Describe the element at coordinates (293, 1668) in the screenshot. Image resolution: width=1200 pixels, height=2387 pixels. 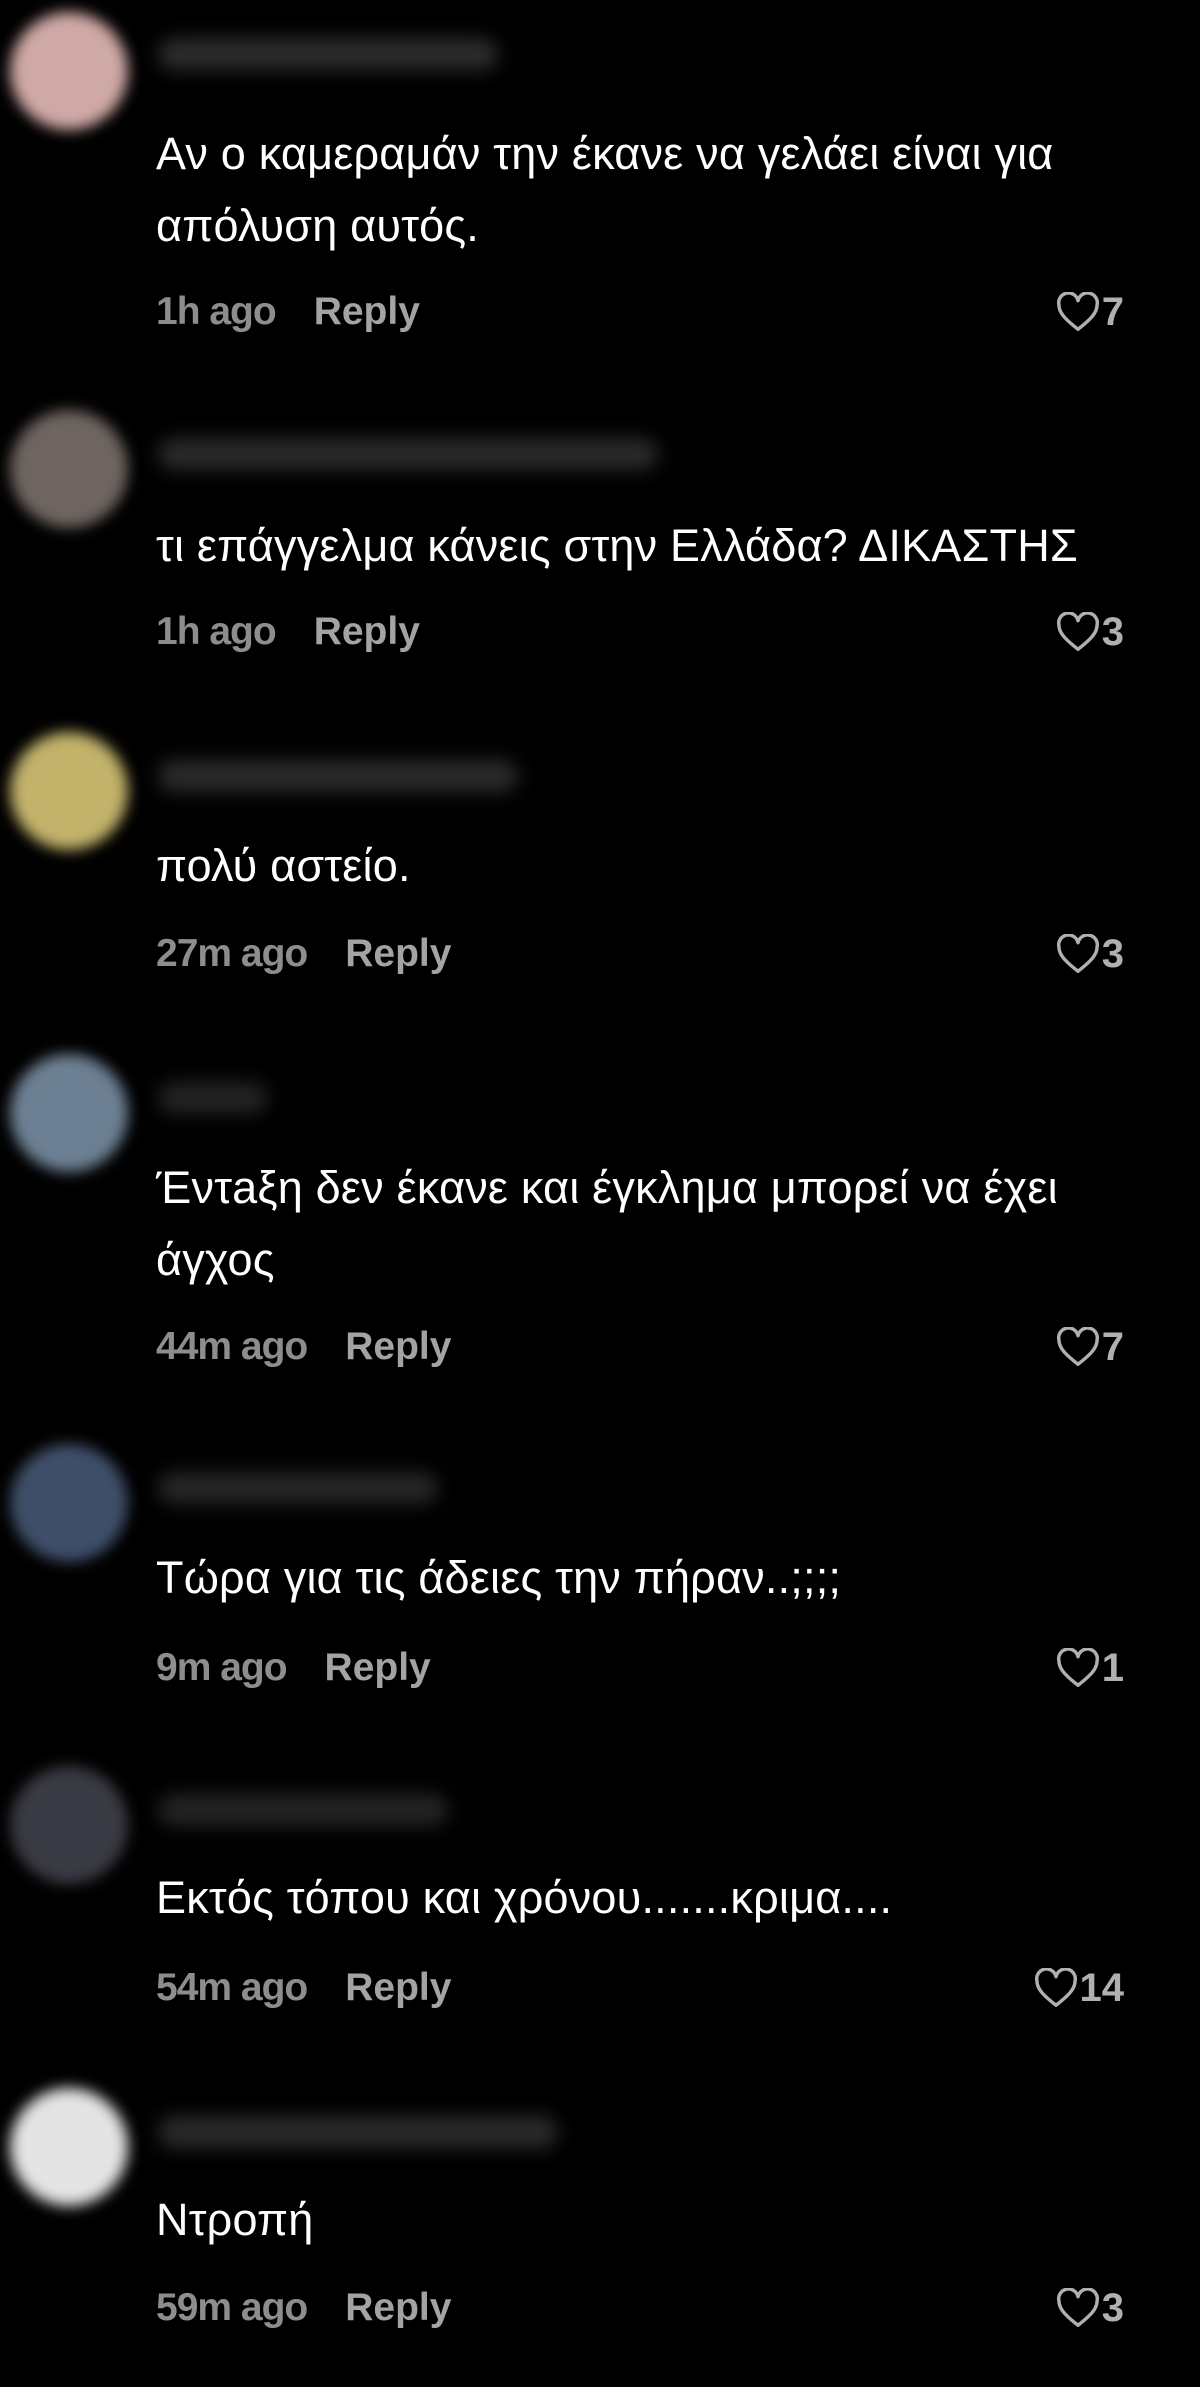
I see `comment-meta: 9m ago Reply` at that location.